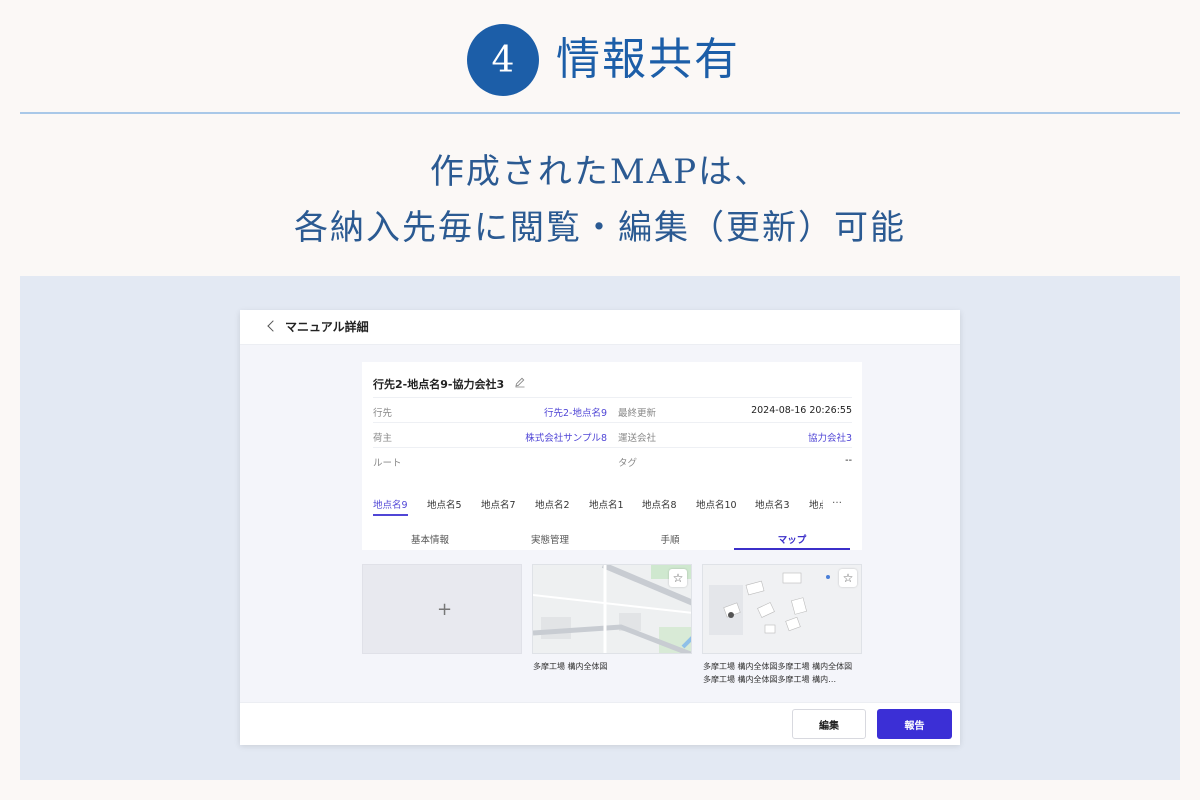  What do you see at coordinates (566, 437) in the screenshot?
I see `shipper-link: 株式会社サンプル8` at bounding box center [566, 437].